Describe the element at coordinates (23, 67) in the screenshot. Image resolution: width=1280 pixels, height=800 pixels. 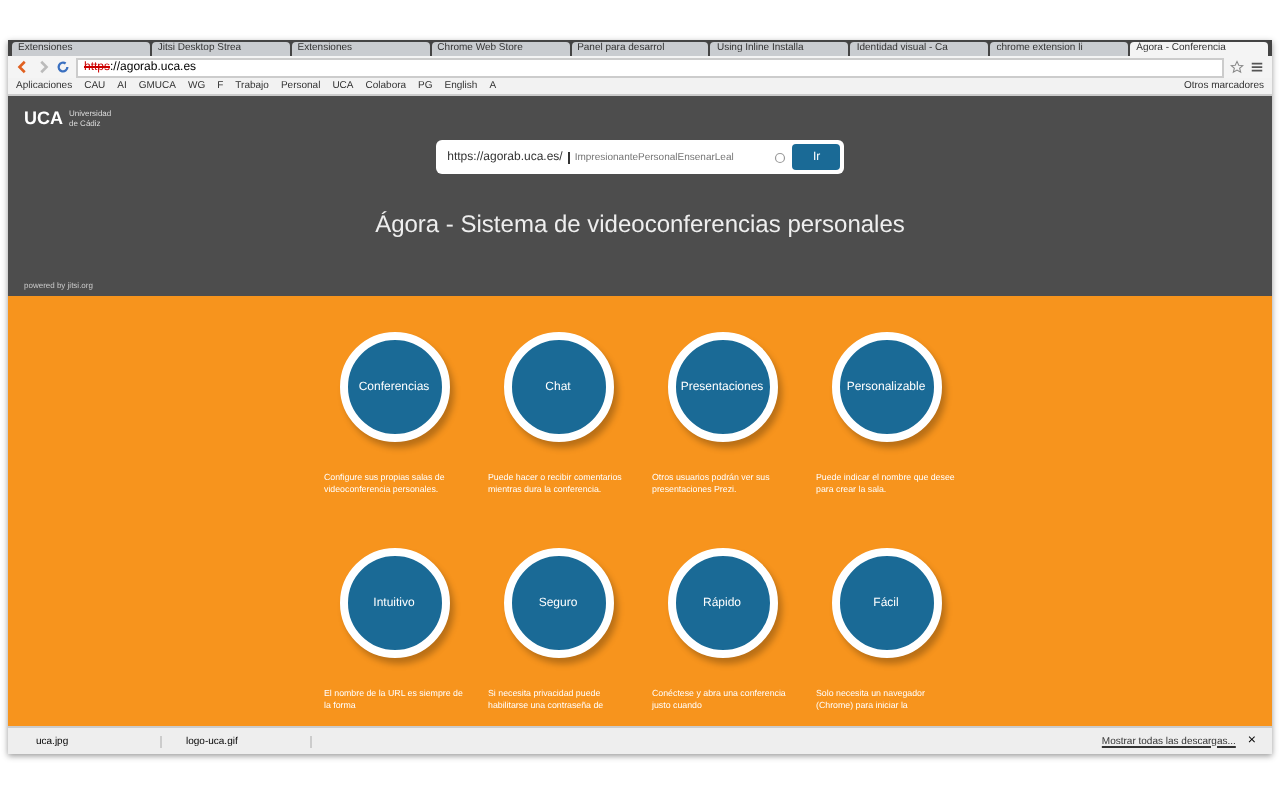
I see `back-icon` at that location.